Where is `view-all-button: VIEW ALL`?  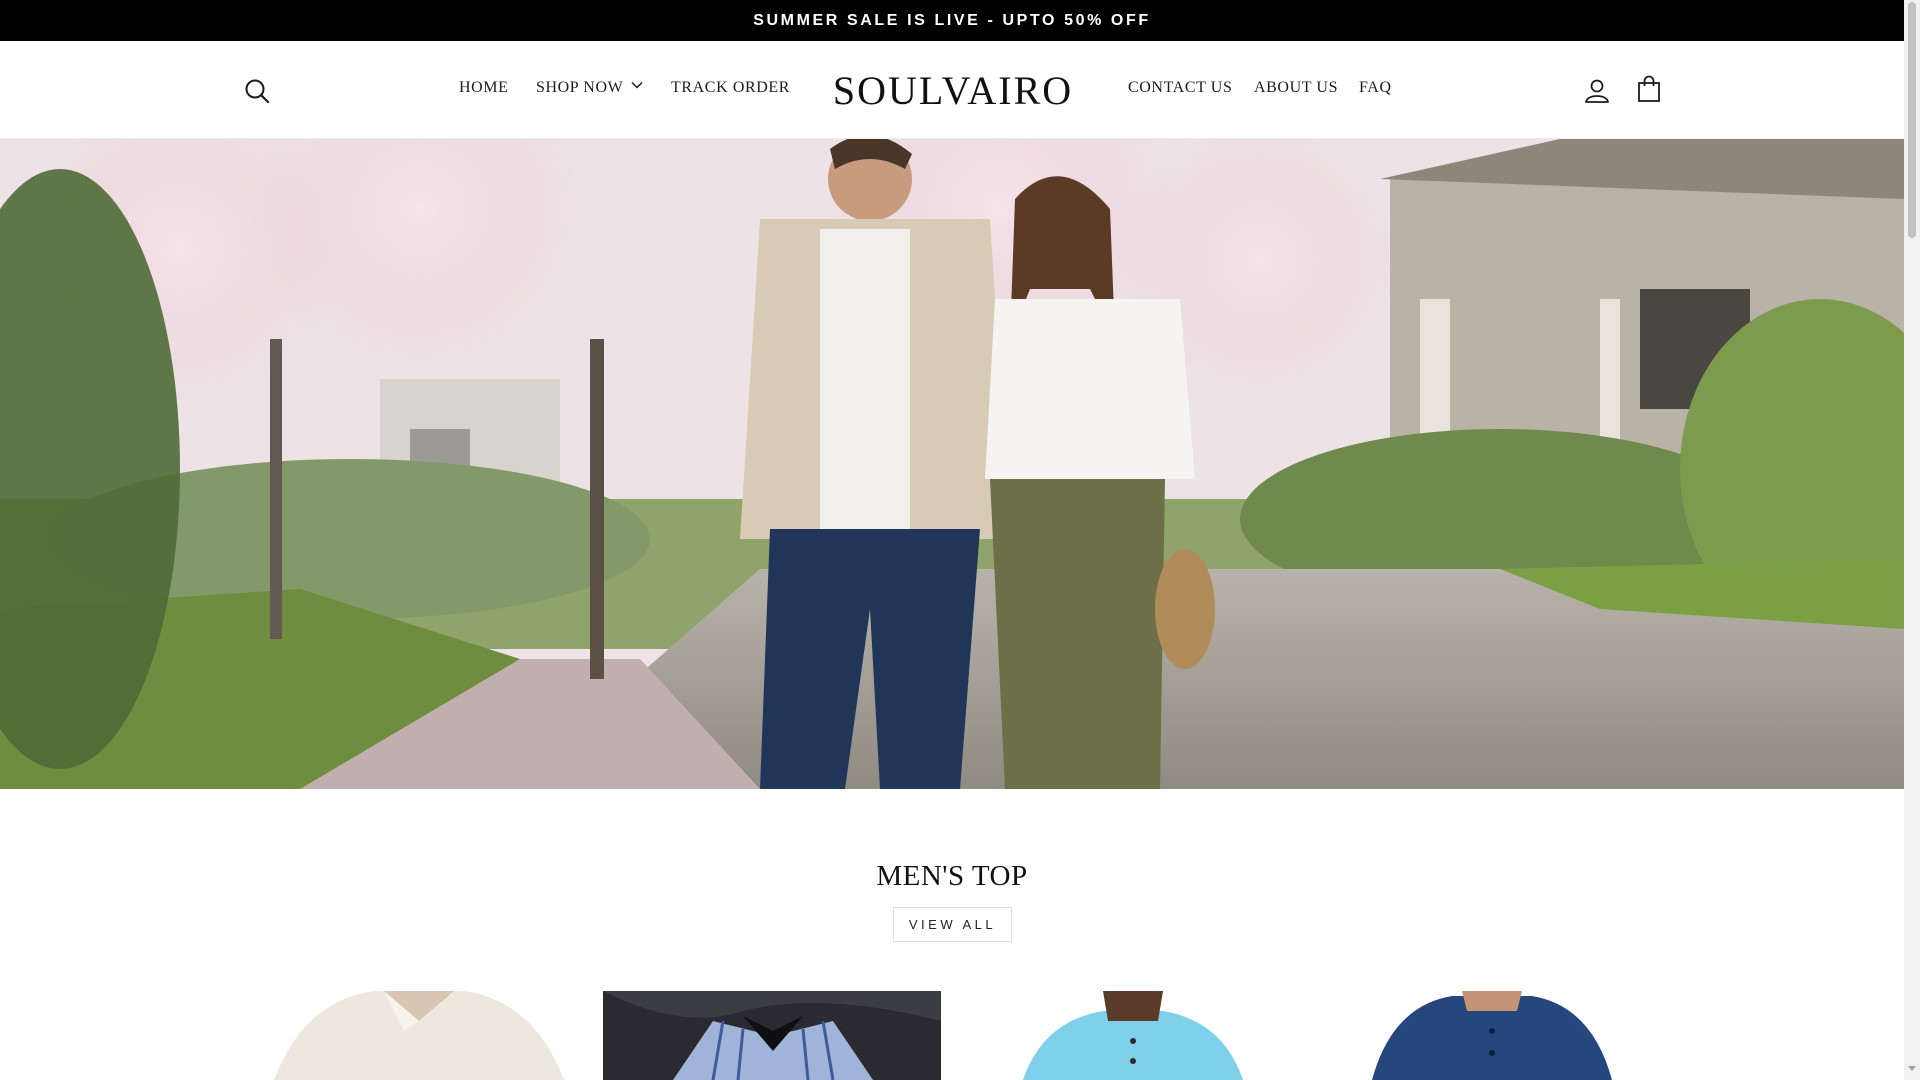
view-all-button: VIEW ALL is located at coordinates (952, 924).